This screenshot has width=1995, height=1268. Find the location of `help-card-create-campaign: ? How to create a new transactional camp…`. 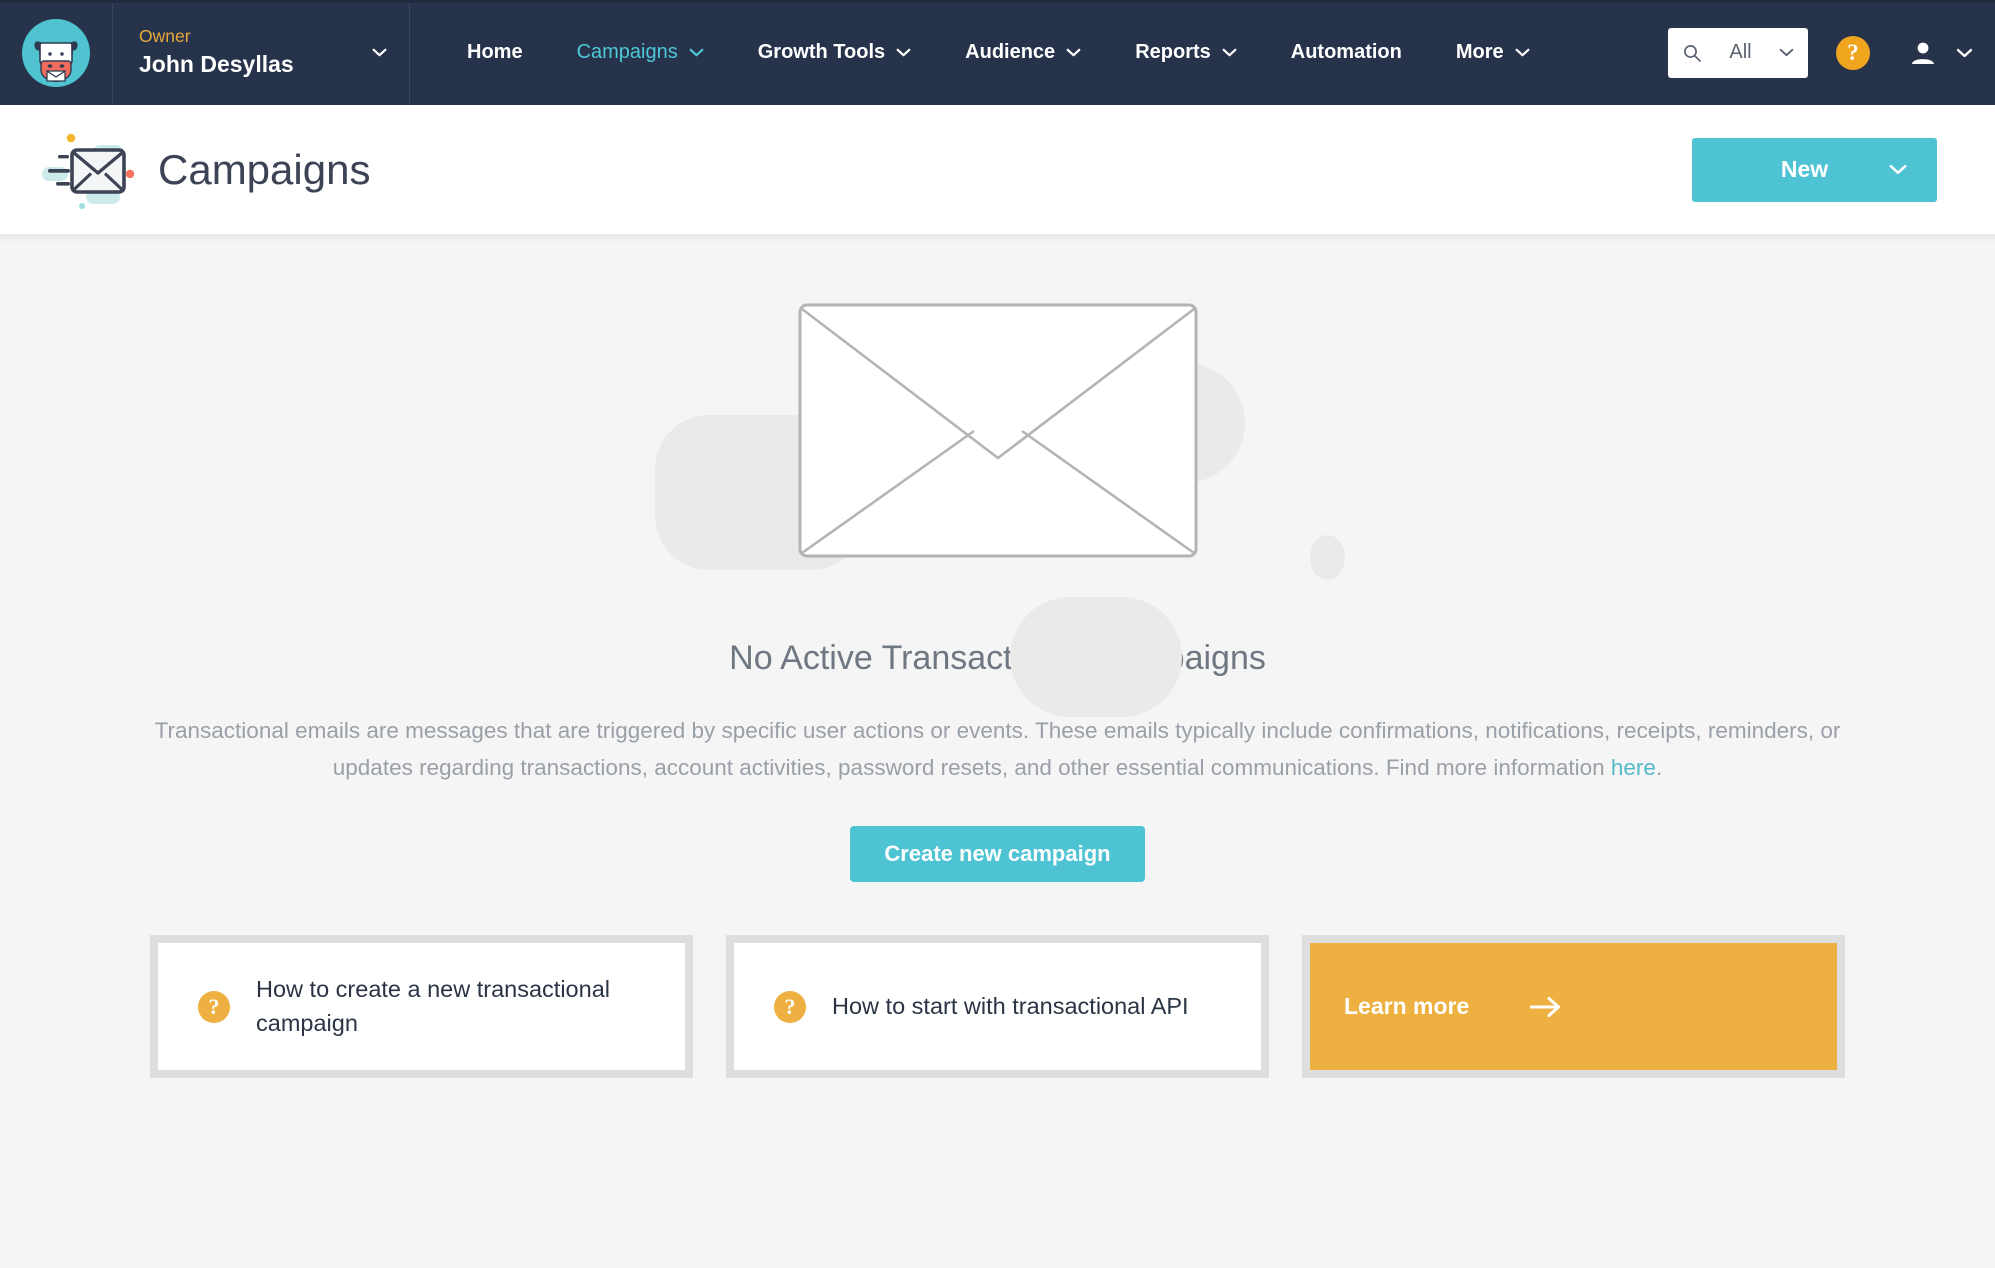

help-card-create-campaign: ? How to create a new transactional camp… is located at coordinates (421, 1007).